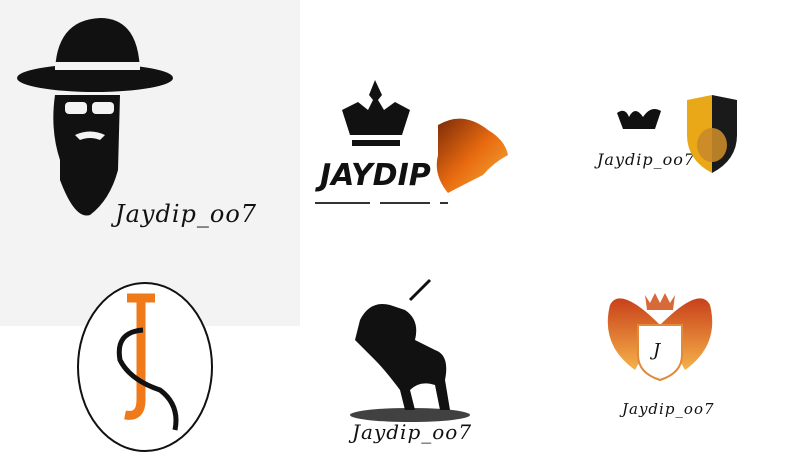 This screenshot has height=475, width=800. What do you see at coordinates (95, 117) in the screenshot?
I see `bearded-man-hat-icon` at bounding box center [95, 117].